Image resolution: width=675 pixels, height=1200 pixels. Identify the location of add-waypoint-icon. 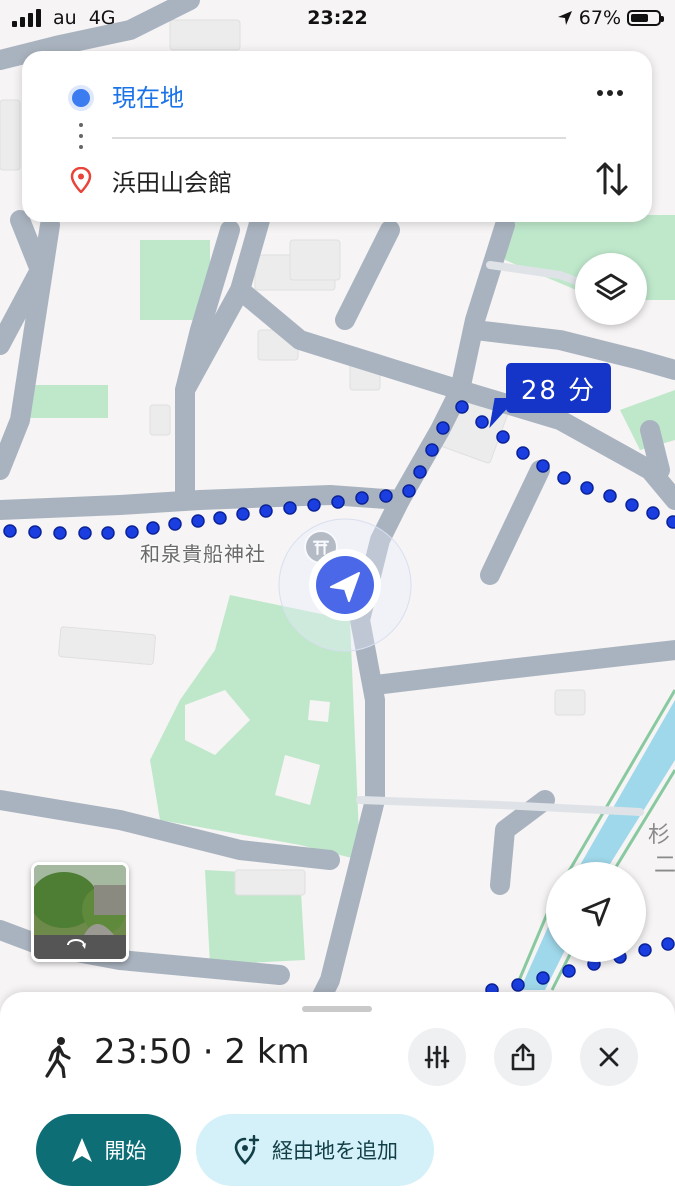
(247, 1150).